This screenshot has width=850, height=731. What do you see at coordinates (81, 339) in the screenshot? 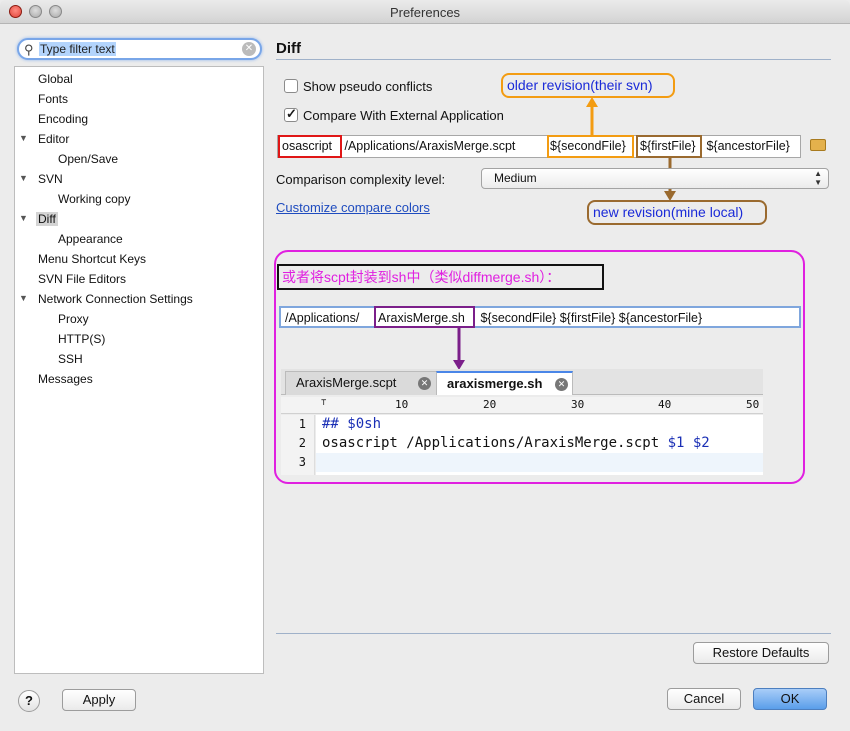
I see `tree-item-https: HTTP(S)` at bounding box center [81, 339].